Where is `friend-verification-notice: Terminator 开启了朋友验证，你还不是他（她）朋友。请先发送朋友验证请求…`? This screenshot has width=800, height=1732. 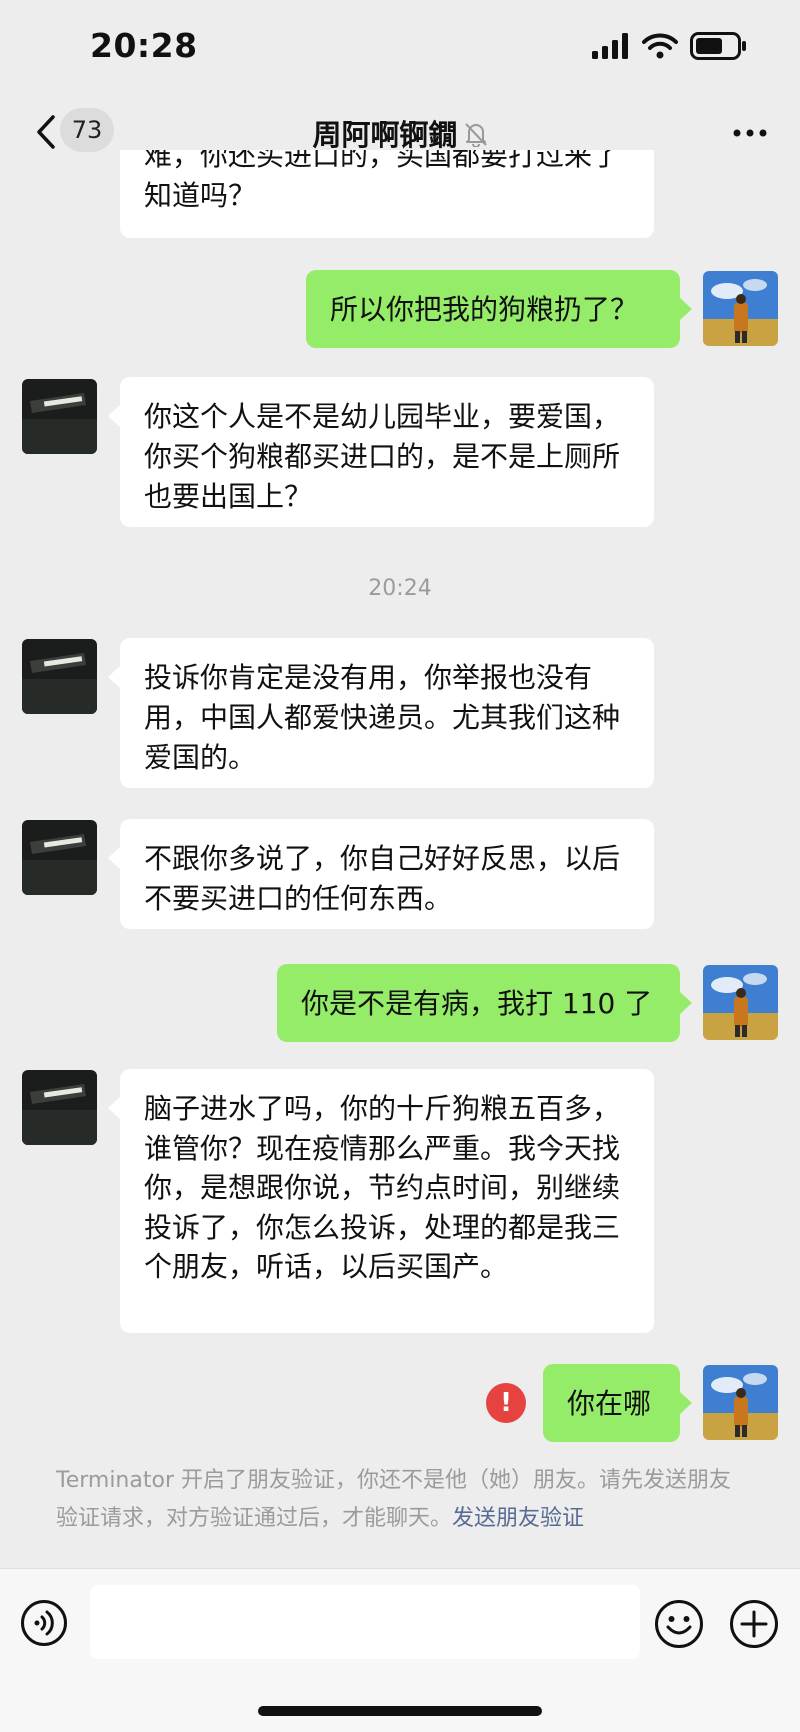 friend-verification-notice: Terminator 开启了朋友验证，你还不是他（她）朋友。请先发送朋友验证请求… is located at coordinates (401, 1500).